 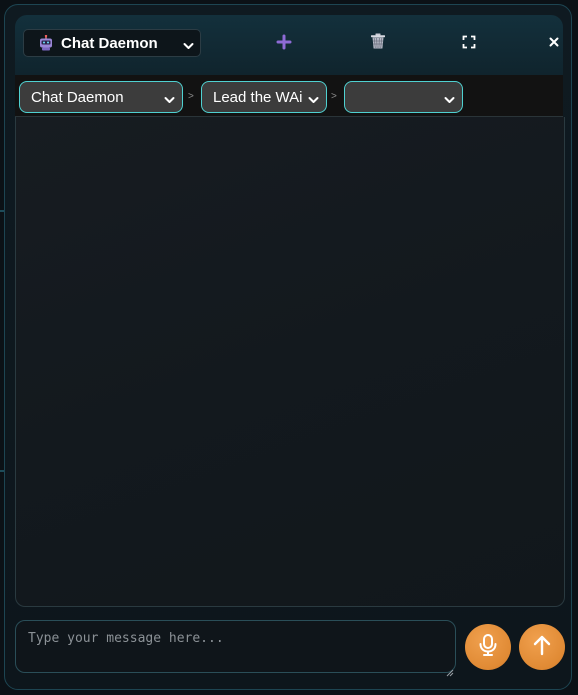 I want to click on close-button, so click(x=554, y=44).